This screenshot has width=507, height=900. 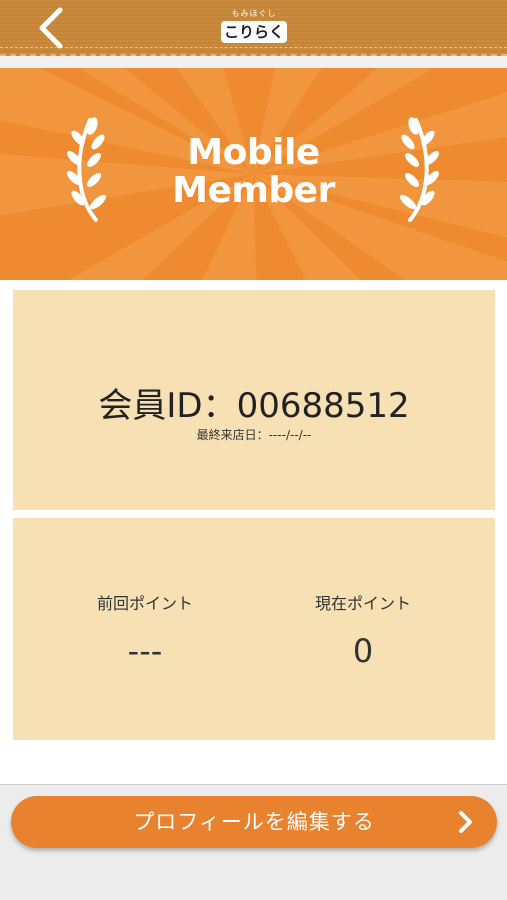 I want to click on logo-subtitle: もみほぐし, so click(x=254, y=13).